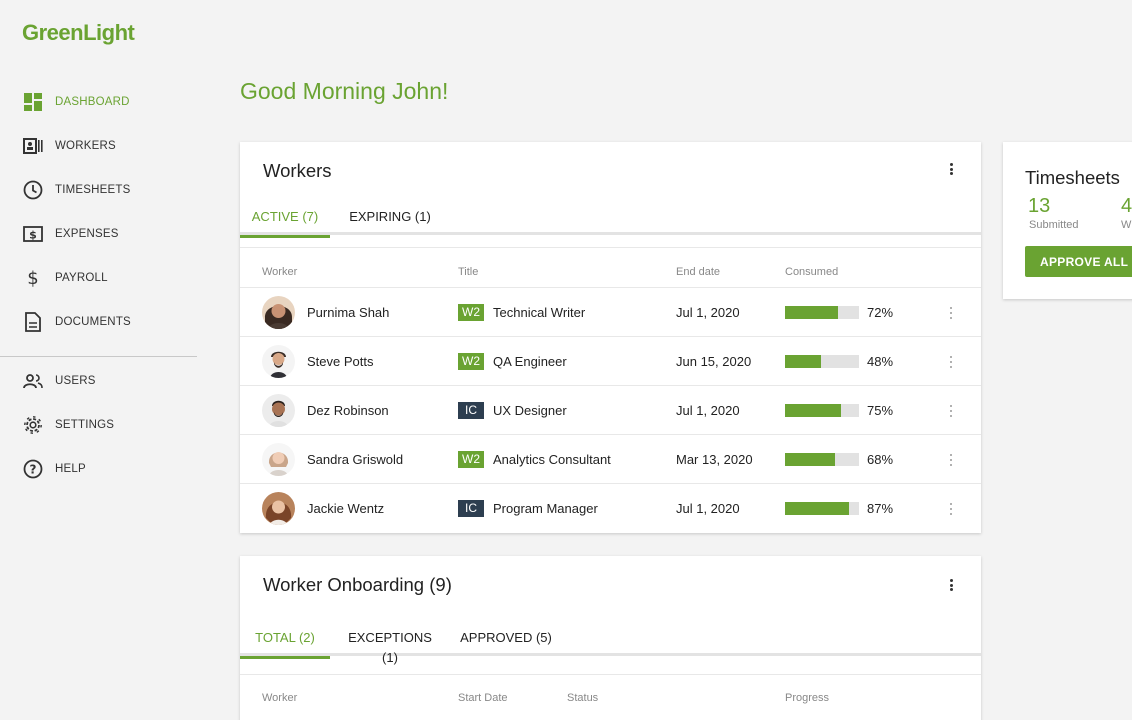  I want to click on id-card-icon, so click(33, 146).